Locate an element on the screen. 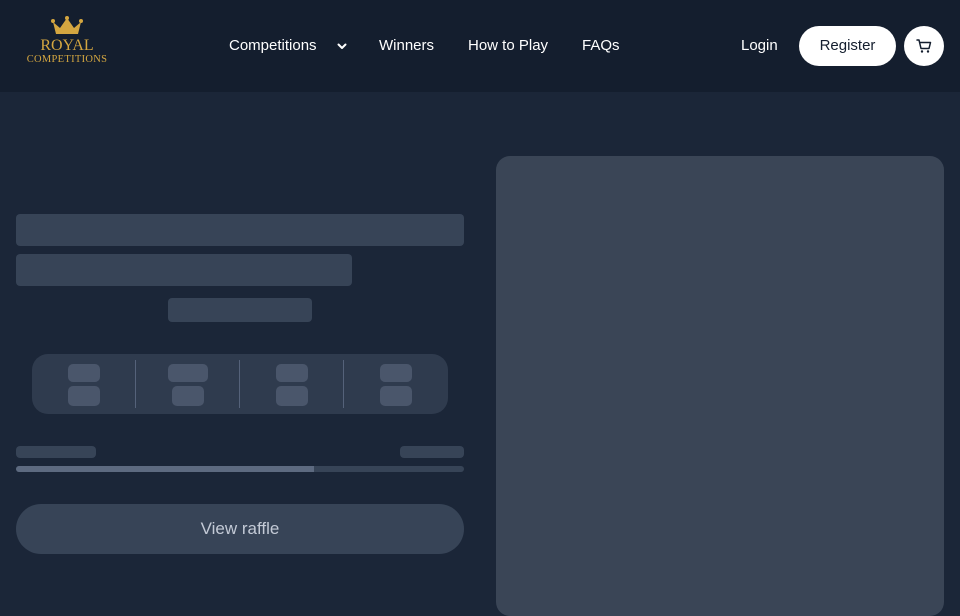  login-link: Login is located at coordinates (759, 46).